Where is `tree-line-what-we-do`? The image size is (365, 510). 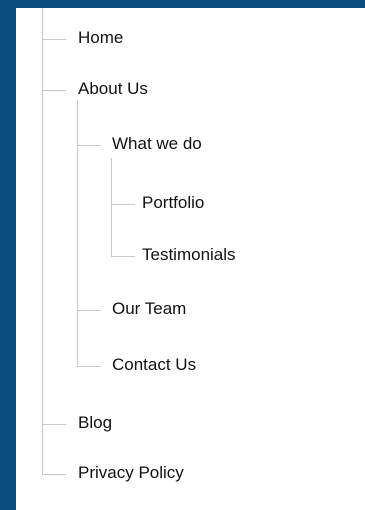
tree-line-what-we-do is located at coordinates (89, 145).